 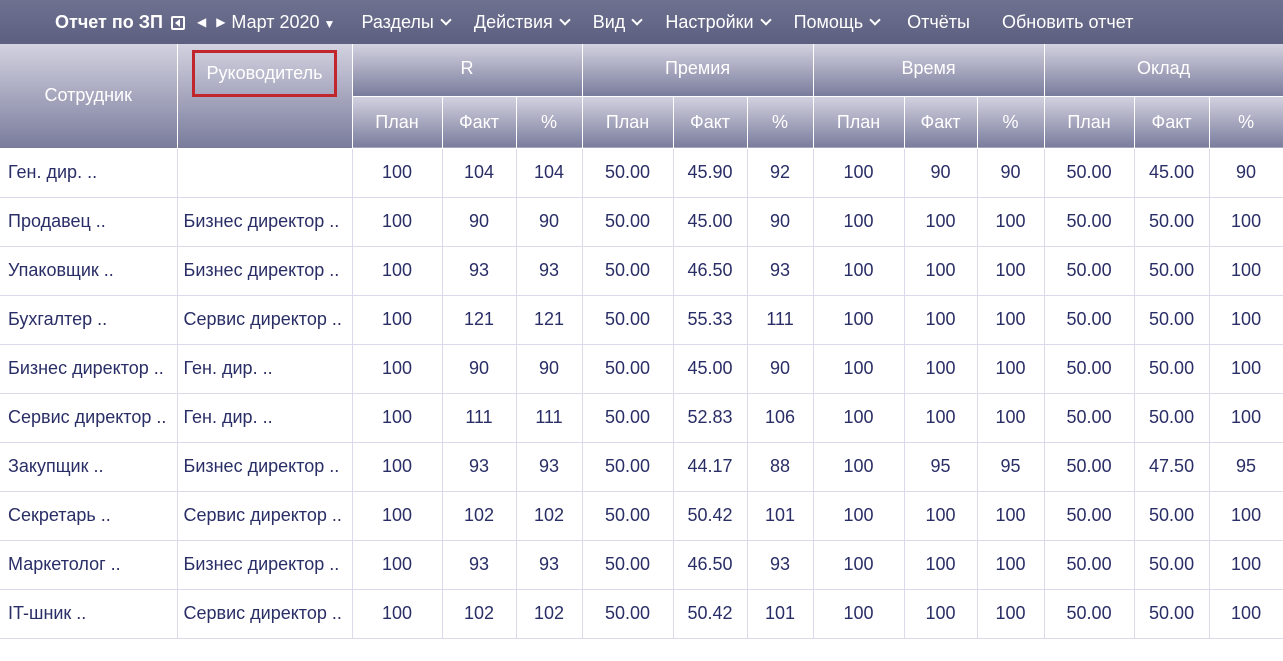 What do you see at coordinates (1246, 467) in the screenshot?
I see `cell-value: 95` at bounding box center [1246, 467].